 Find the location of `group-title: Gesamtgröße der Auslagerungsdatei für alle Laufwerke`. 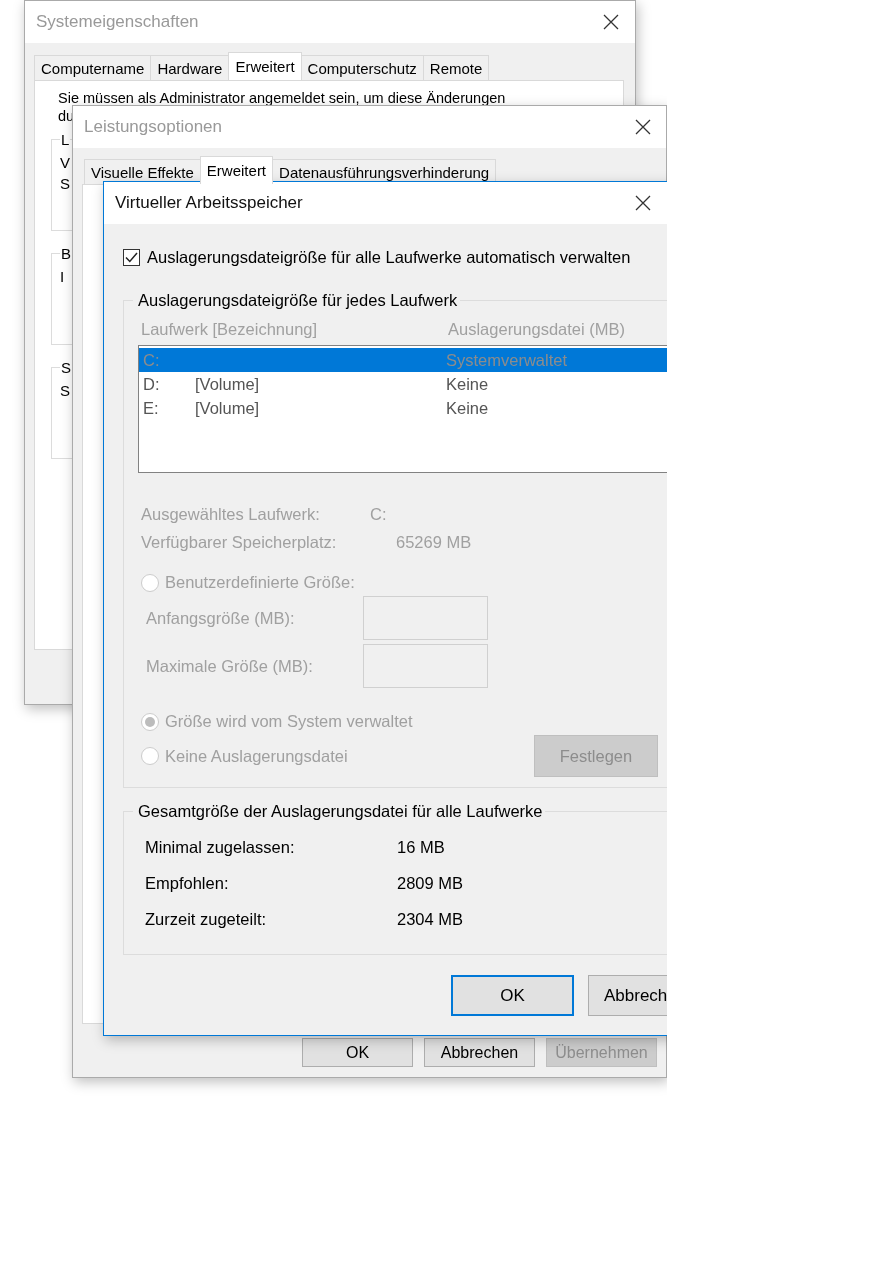

group-title: Gesamtgröße der Auslagerungsdatei für alle Laufwerke is located at coordinates (340, 811).